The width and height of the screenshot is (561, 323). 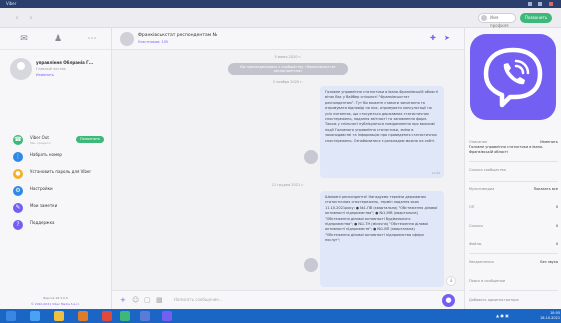 I want to click on maximize-button, so click(x=540, y=4).